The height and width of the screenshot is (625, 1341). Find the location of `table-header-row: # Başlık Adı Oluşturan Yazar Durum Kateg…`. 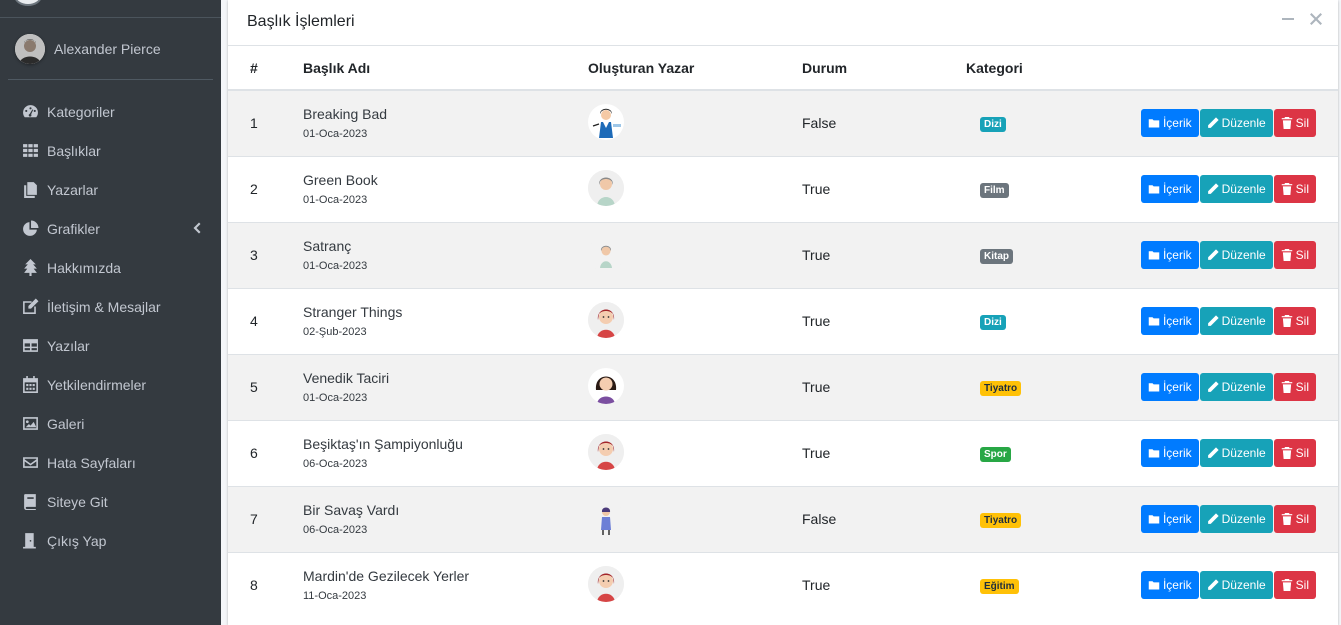

table-header-row: # Başlık Adı Oluşturan Yazar Durum Kateg… is located at coordinates (783, 68).